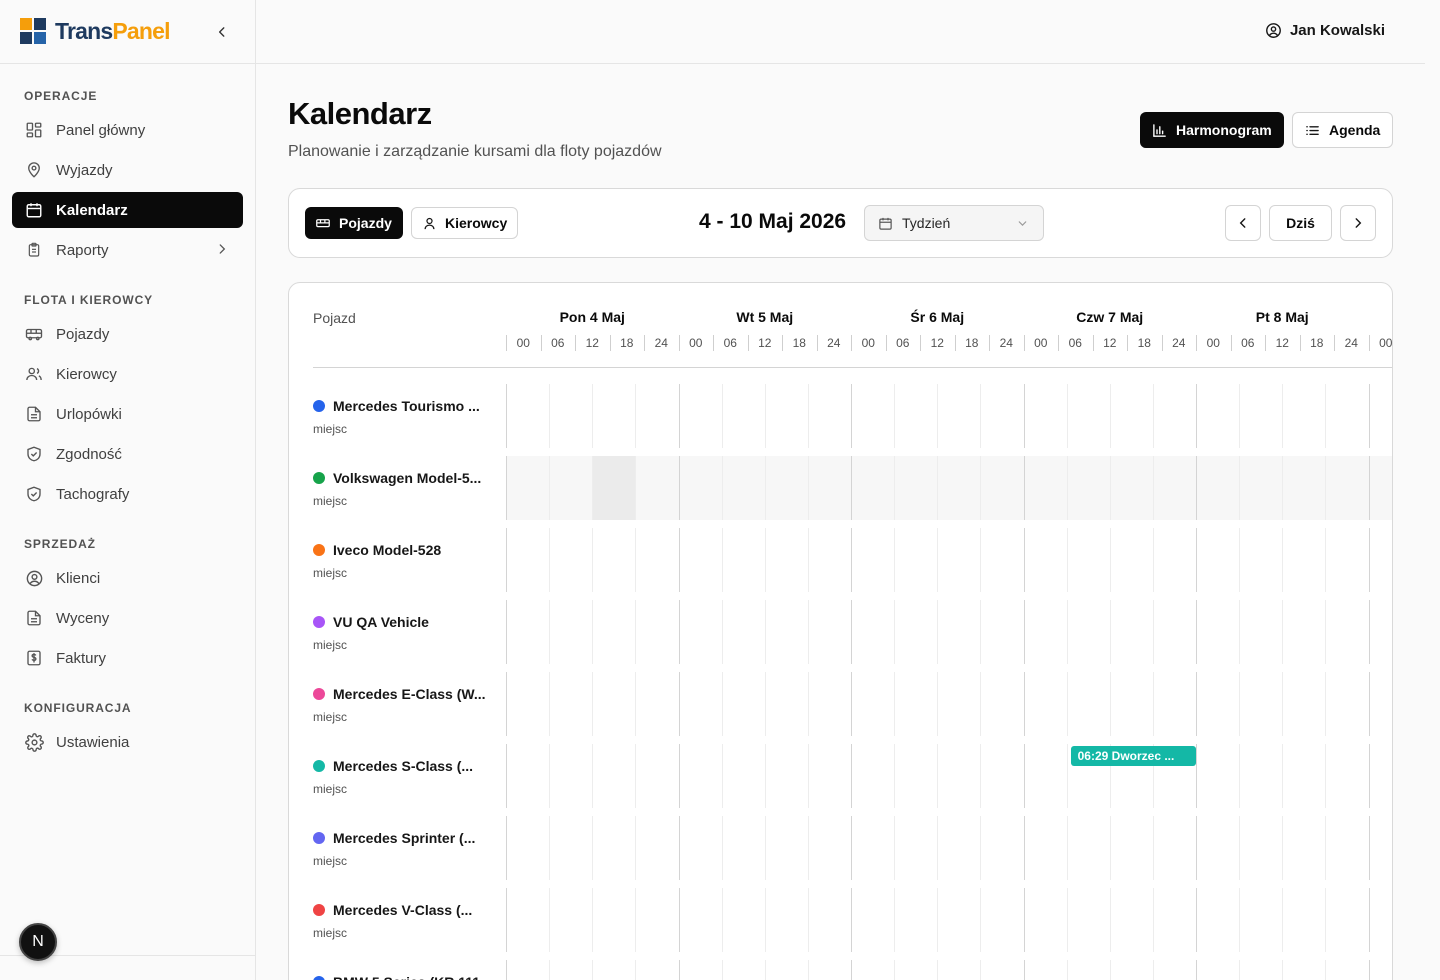  I want to click on today-button: Dziś, so click(1300, 223).